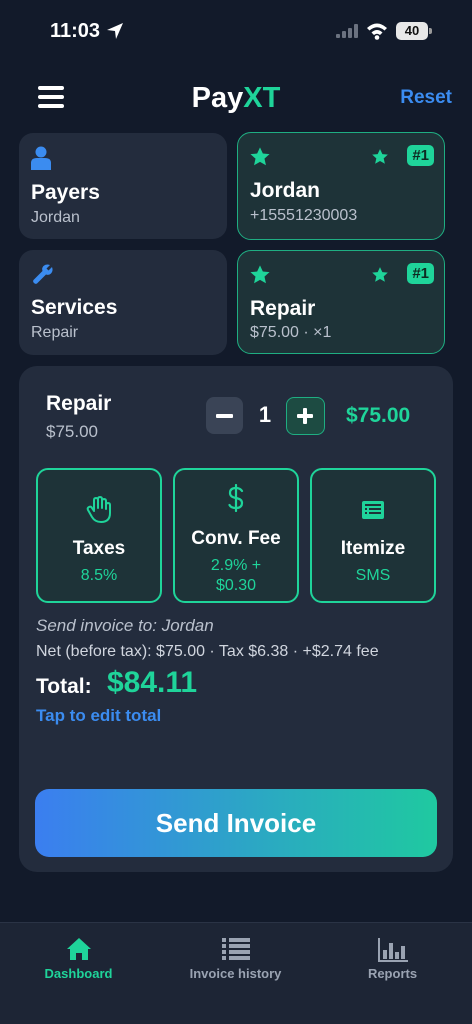 The height and width of the screenshot is (1024, 472). Describe the element at coordinates (430, 31) in the screenshot. I see `battery-tip` at that location.